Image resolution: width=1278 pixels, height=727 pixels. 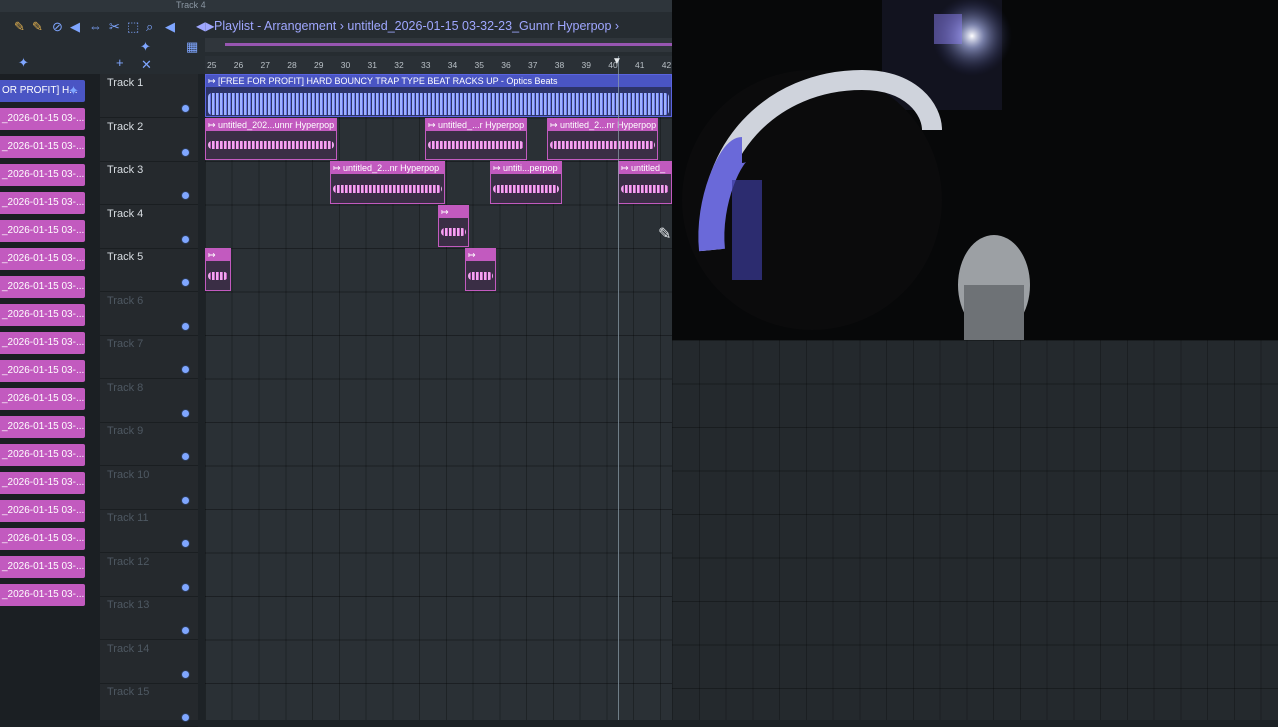 I want to click on ruler-bar-number: 33, so click(x=426, y=65).